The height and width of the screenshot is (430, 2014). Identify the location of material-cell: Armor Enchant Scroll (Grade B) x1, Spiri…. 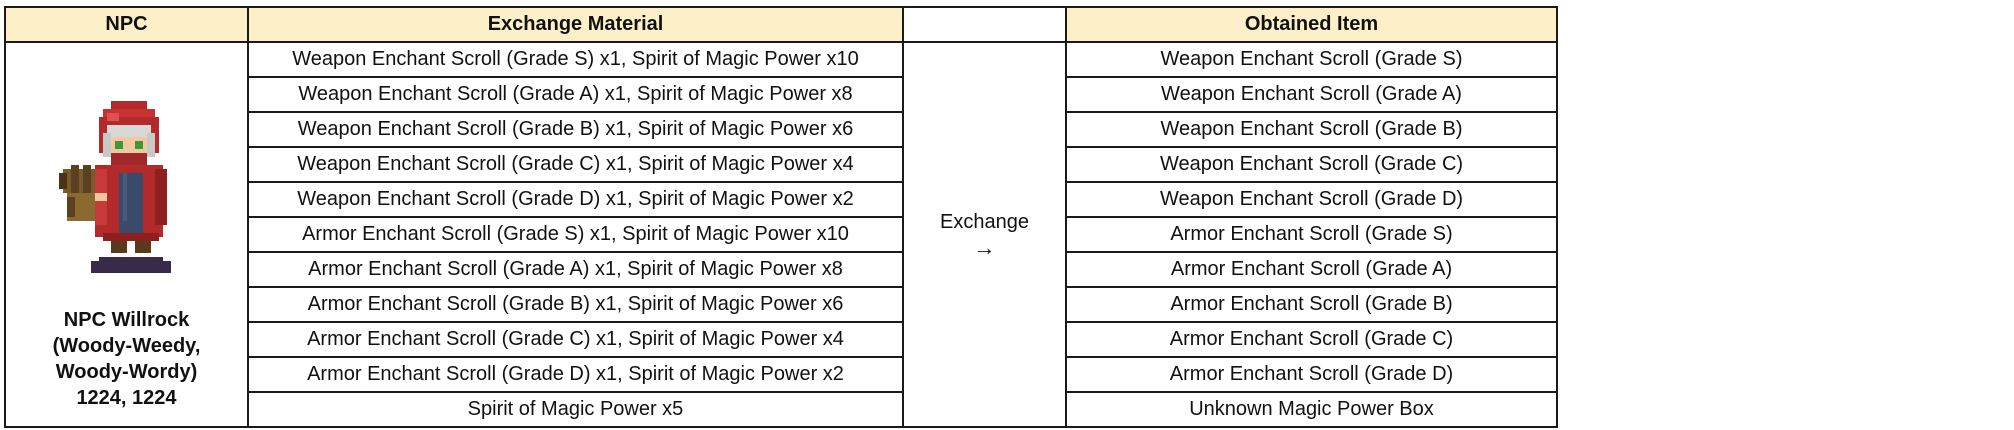
(575, 304).